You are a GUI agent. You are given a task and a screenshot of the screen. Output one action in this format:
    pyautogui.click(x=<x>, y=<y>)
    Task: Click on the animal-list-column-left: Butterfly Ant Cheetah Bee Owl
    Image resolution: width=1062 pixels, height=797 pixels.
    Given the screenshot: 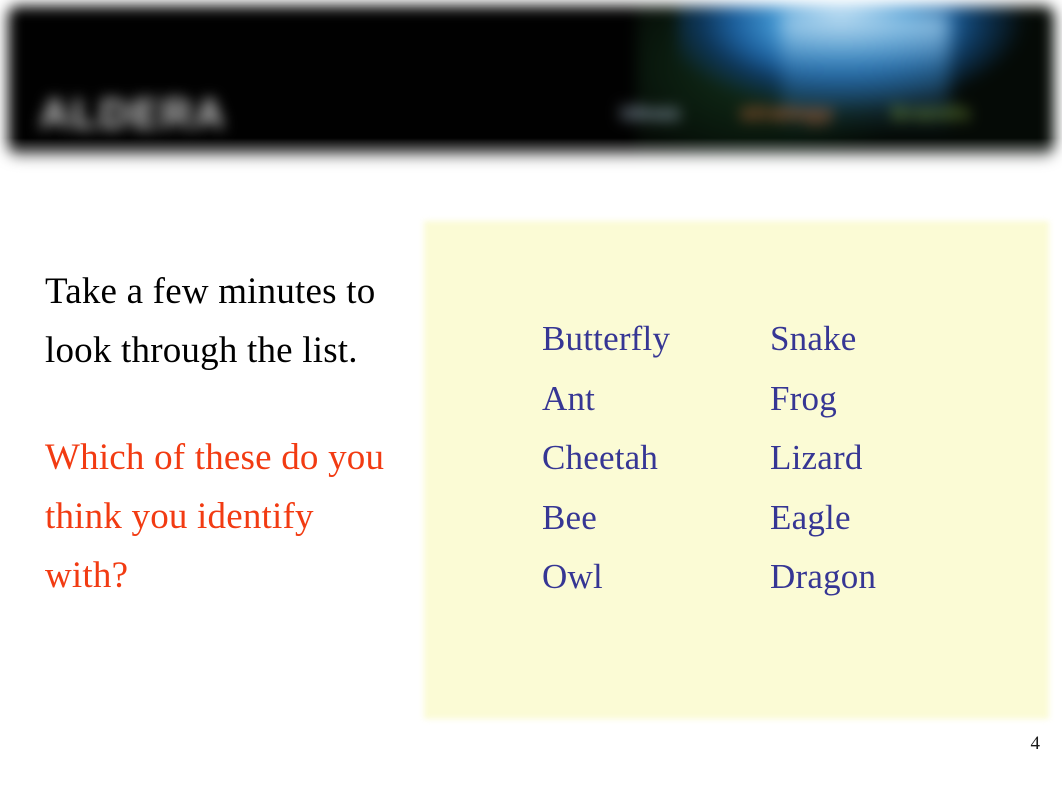 What is the action you would take?
    pyautogui.click(x=562, y=514)
    